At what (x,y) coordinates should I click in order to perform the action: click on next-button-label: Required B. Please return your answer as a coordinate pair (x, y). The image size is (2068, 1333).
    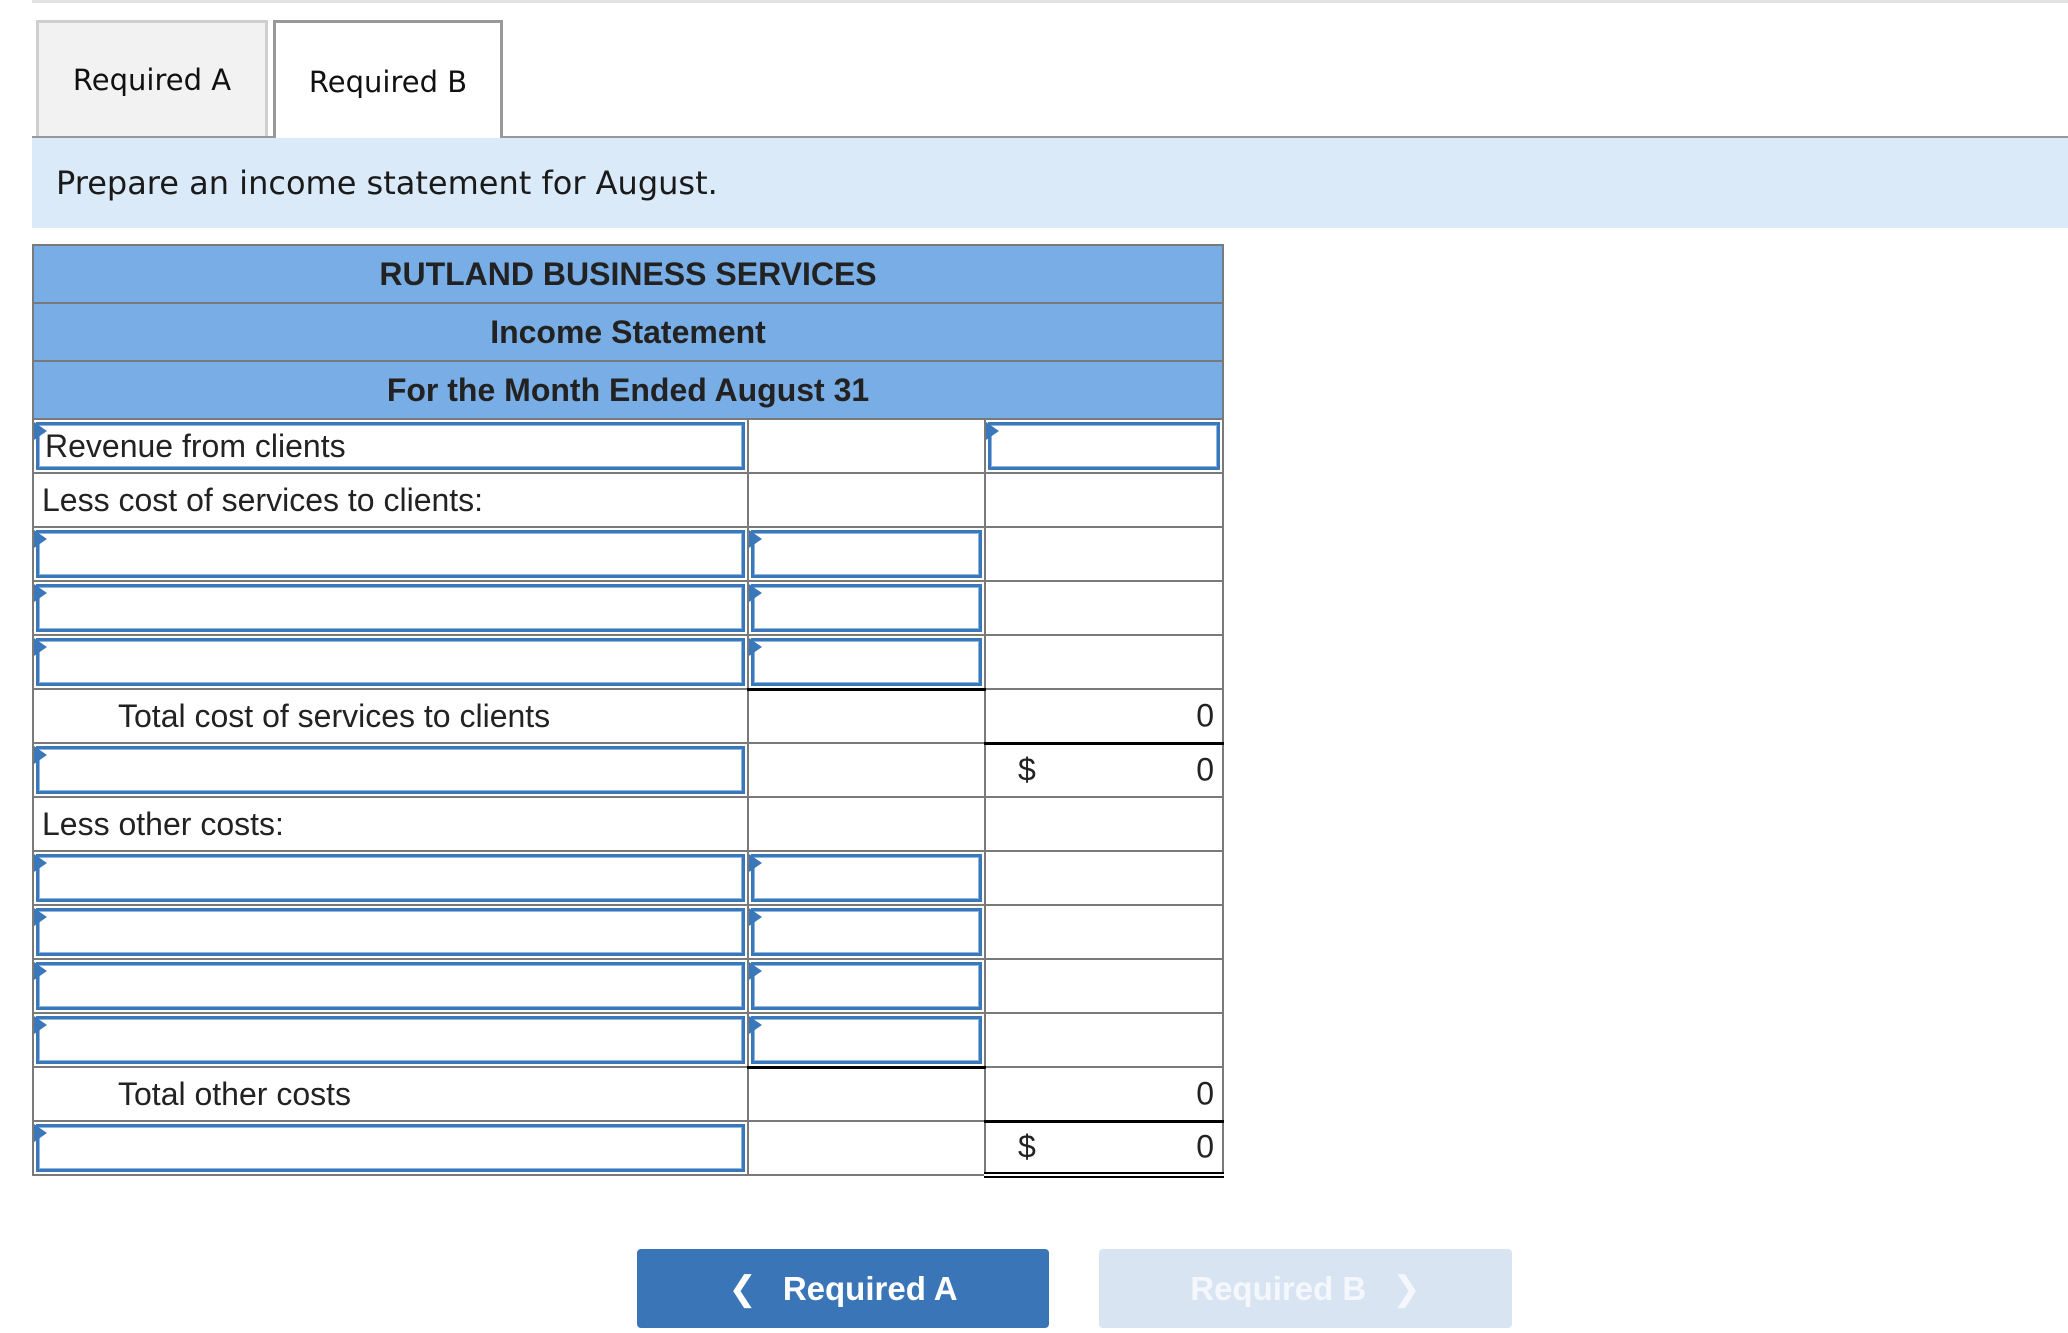
    Looking at the image, I should click on (1278, 1288).